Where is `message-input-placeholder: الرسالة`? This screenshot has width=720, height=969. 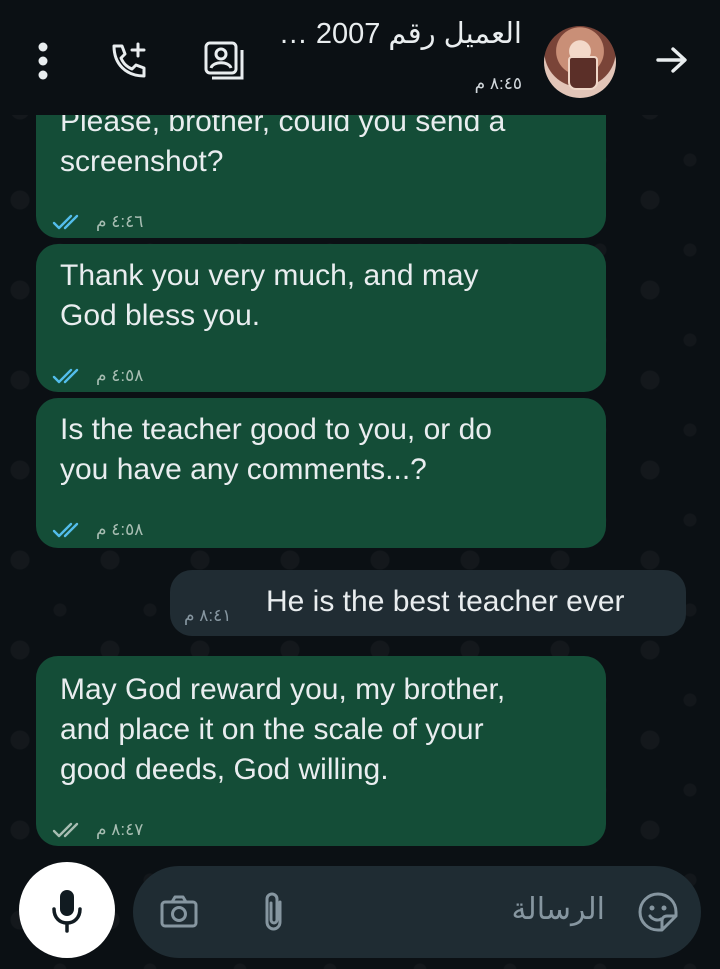
message-input-placeholder: الرسالة is located at coordinates (558, 909).